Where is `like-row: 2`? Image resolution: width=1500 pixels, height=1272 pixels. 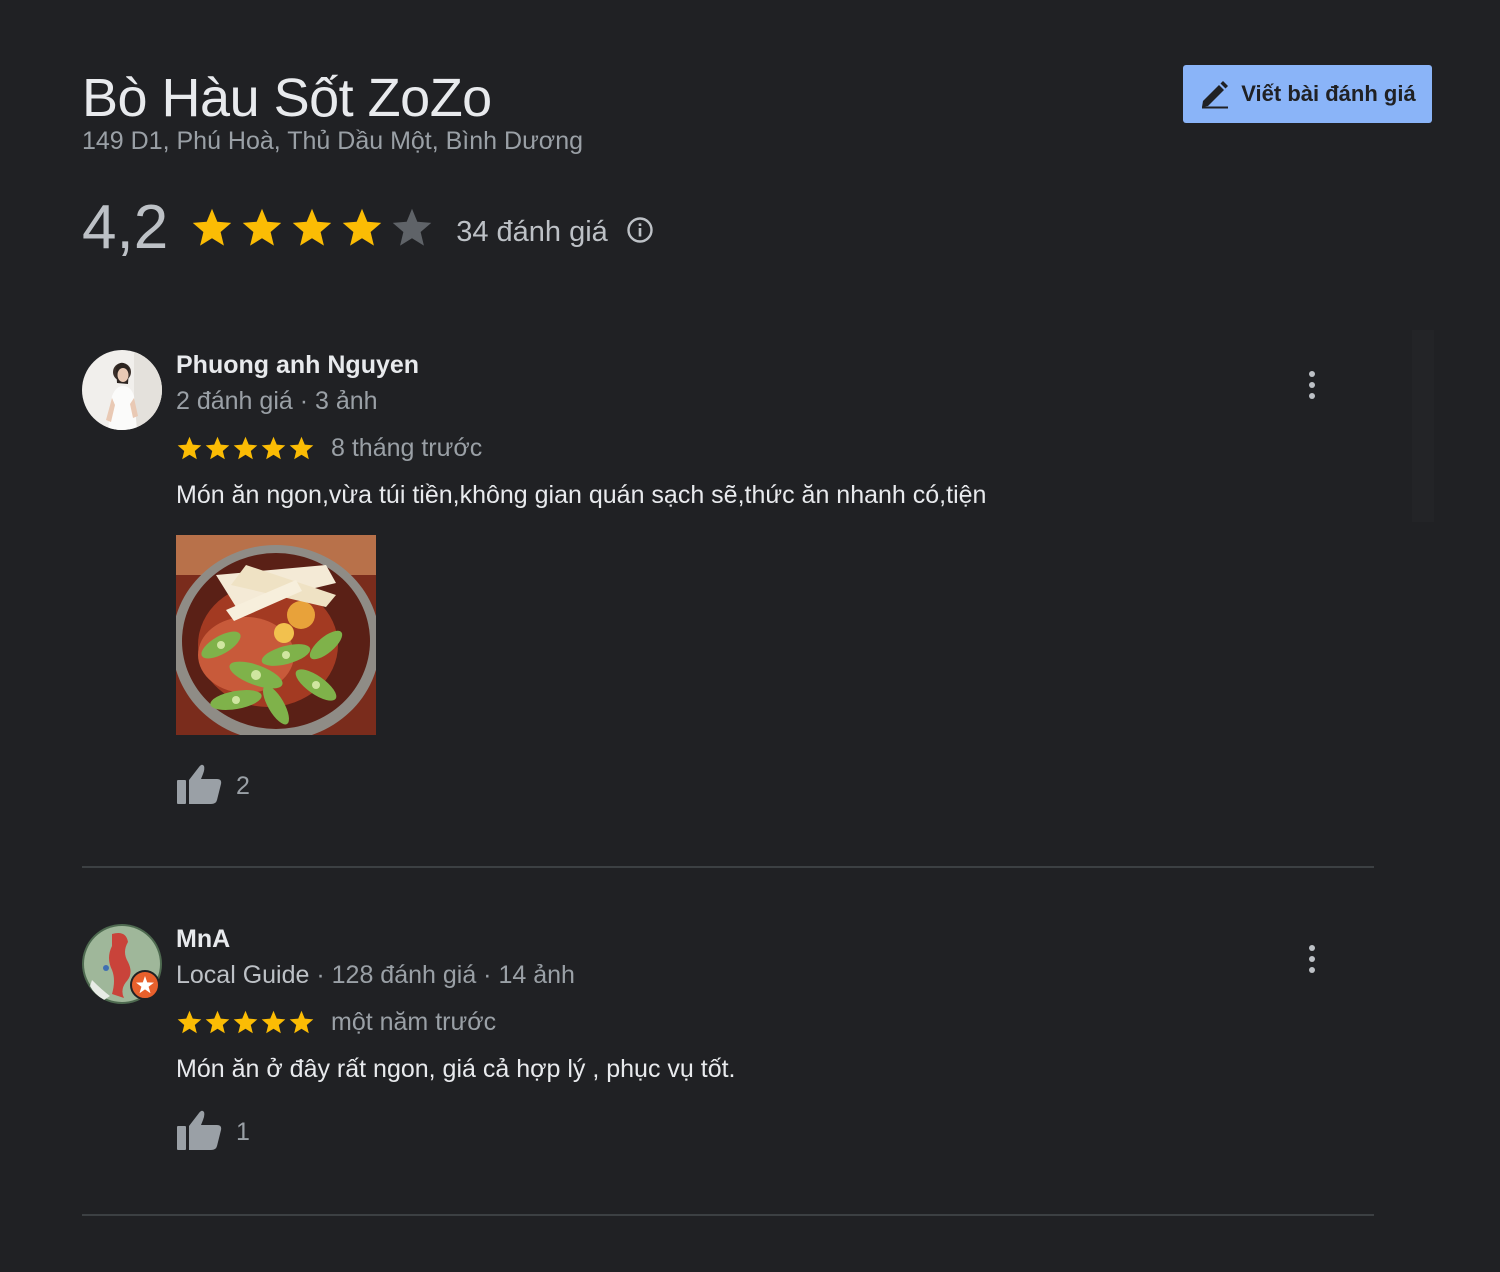
like-row: 2 is located at coordinates (751, 786).